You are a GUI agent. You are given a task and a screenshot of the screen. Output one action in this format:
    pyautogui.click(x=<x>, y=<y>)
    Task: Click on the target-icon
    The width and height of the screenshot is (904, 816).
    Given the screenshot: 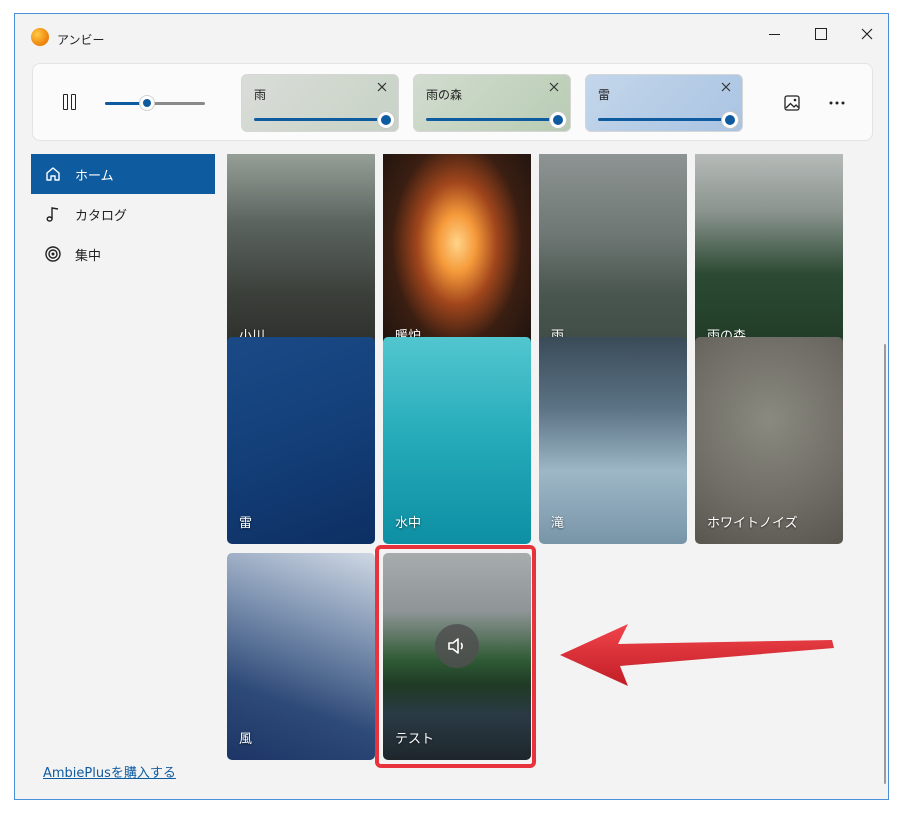 What is the action you would take?
    pyautogui.click(x=53, y=254)
    